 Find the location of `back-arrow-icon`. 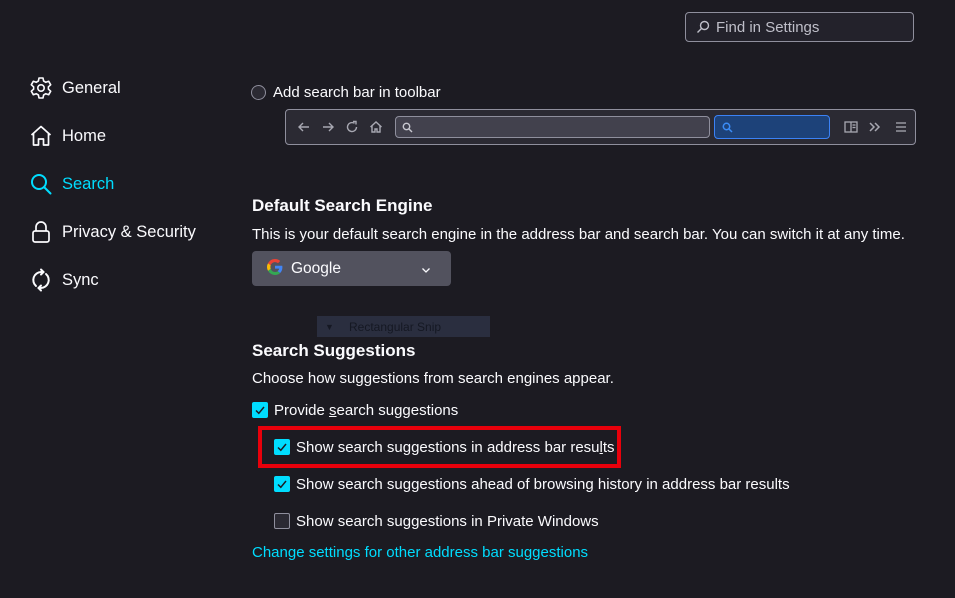

back-arrow-icon is located at coordinates (304, 127).